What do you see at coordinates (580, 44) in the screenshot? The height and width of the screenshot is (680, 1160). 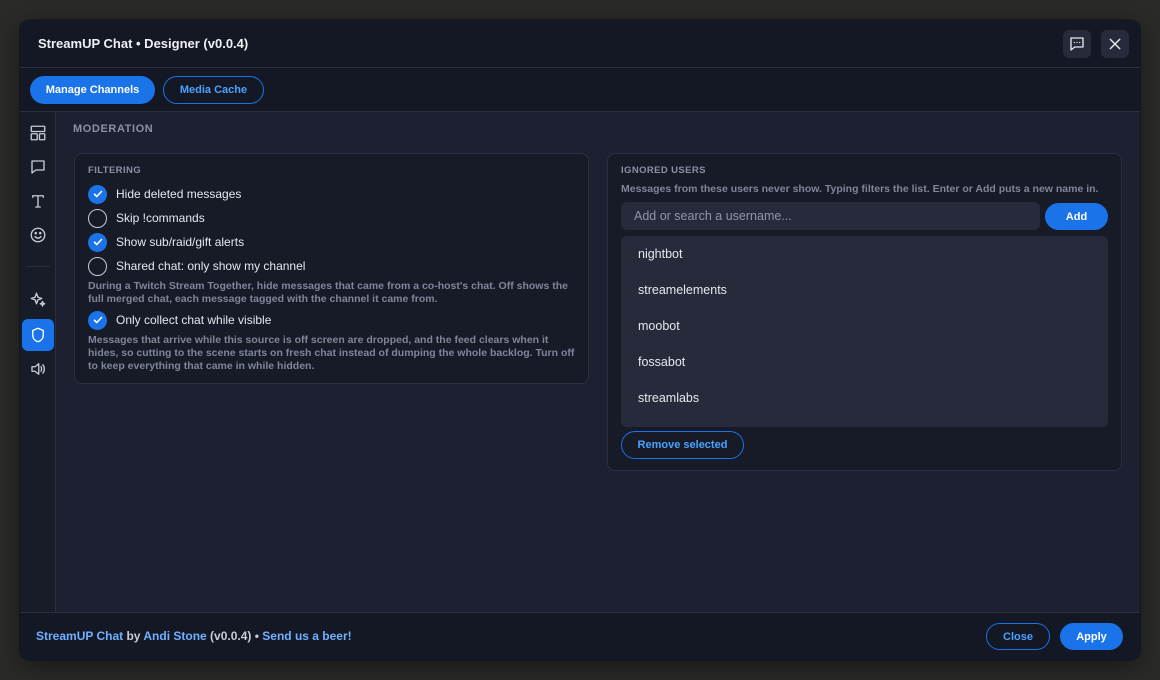 I see `title-bar: StreamUP Chat • Designer (v0.0.4)` at bounding box center [580, 44].